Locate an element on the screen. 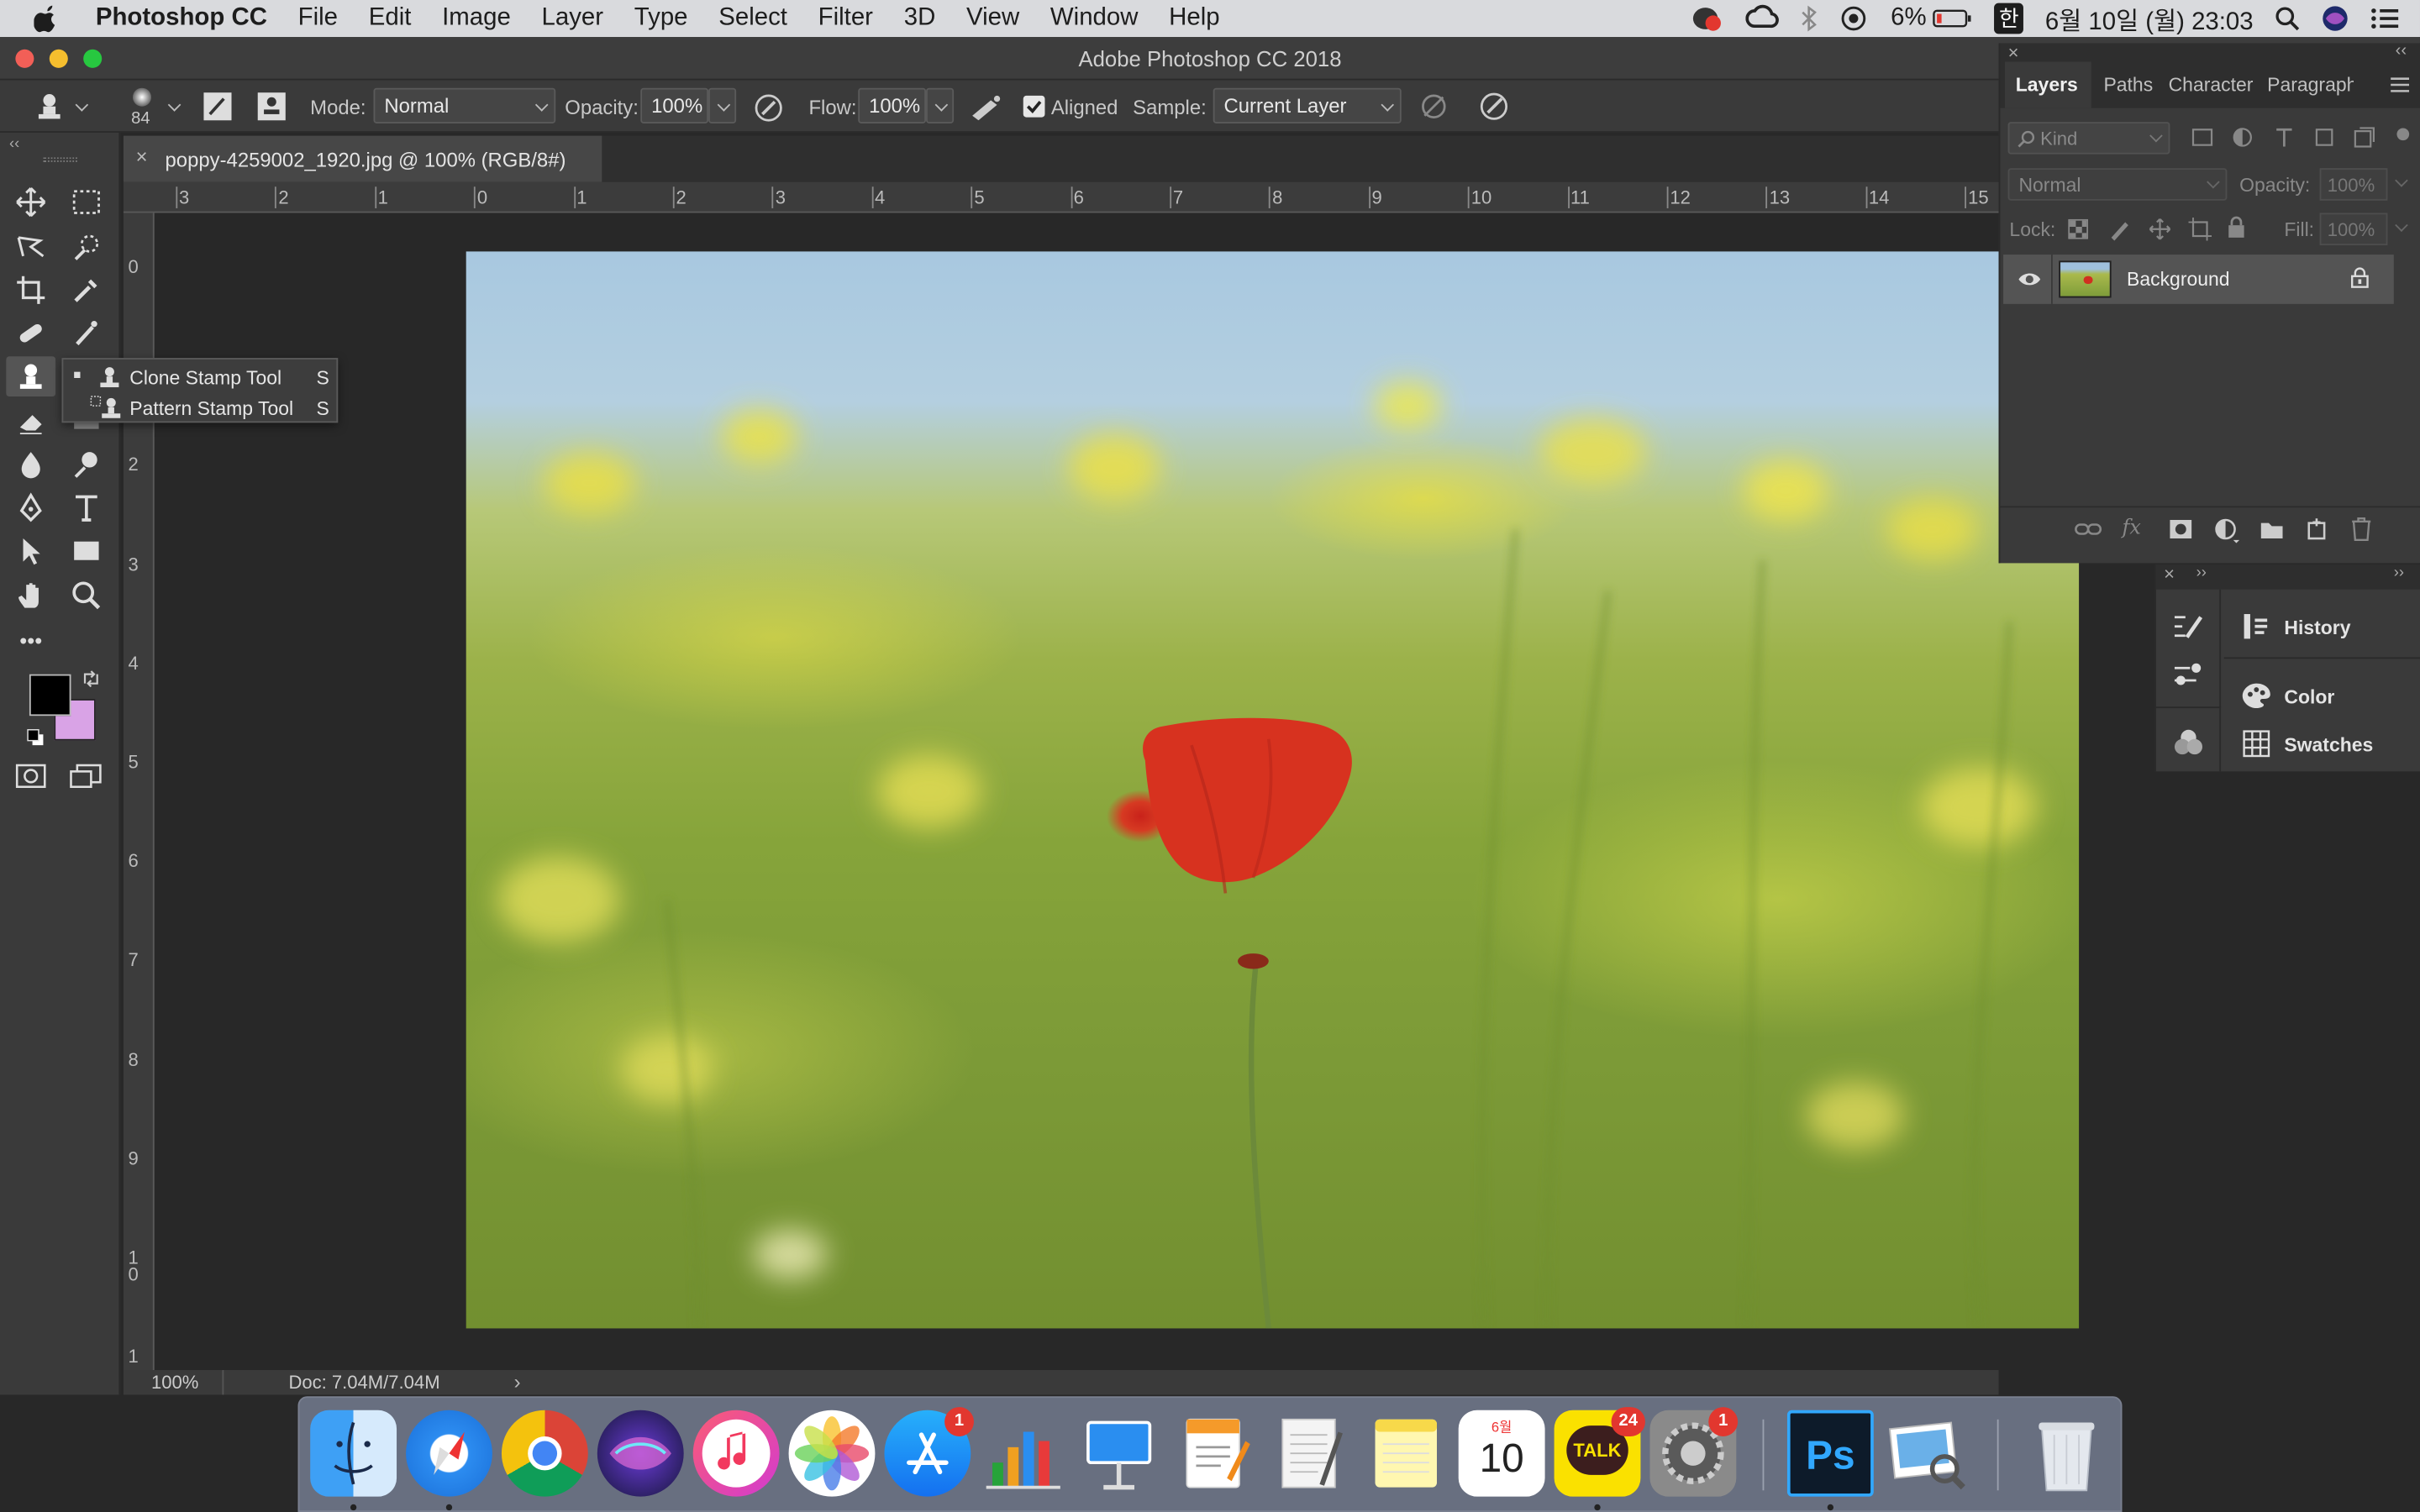 This screenshot has height=1512, width=2420. lasso-tool-icon is located at coordinates (30, 247).